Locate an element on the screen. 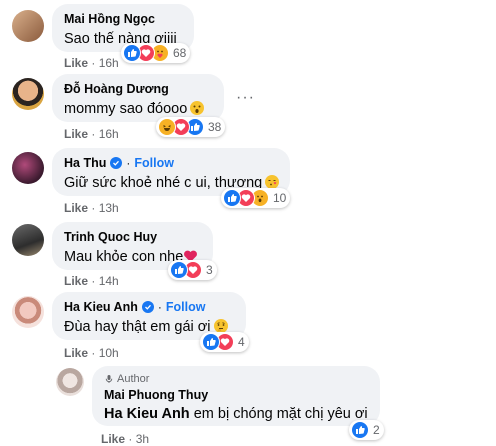 The height and width of the screenshot is (446, 496). commenter-name: Ha Thu is located at coordinates (85, 163).